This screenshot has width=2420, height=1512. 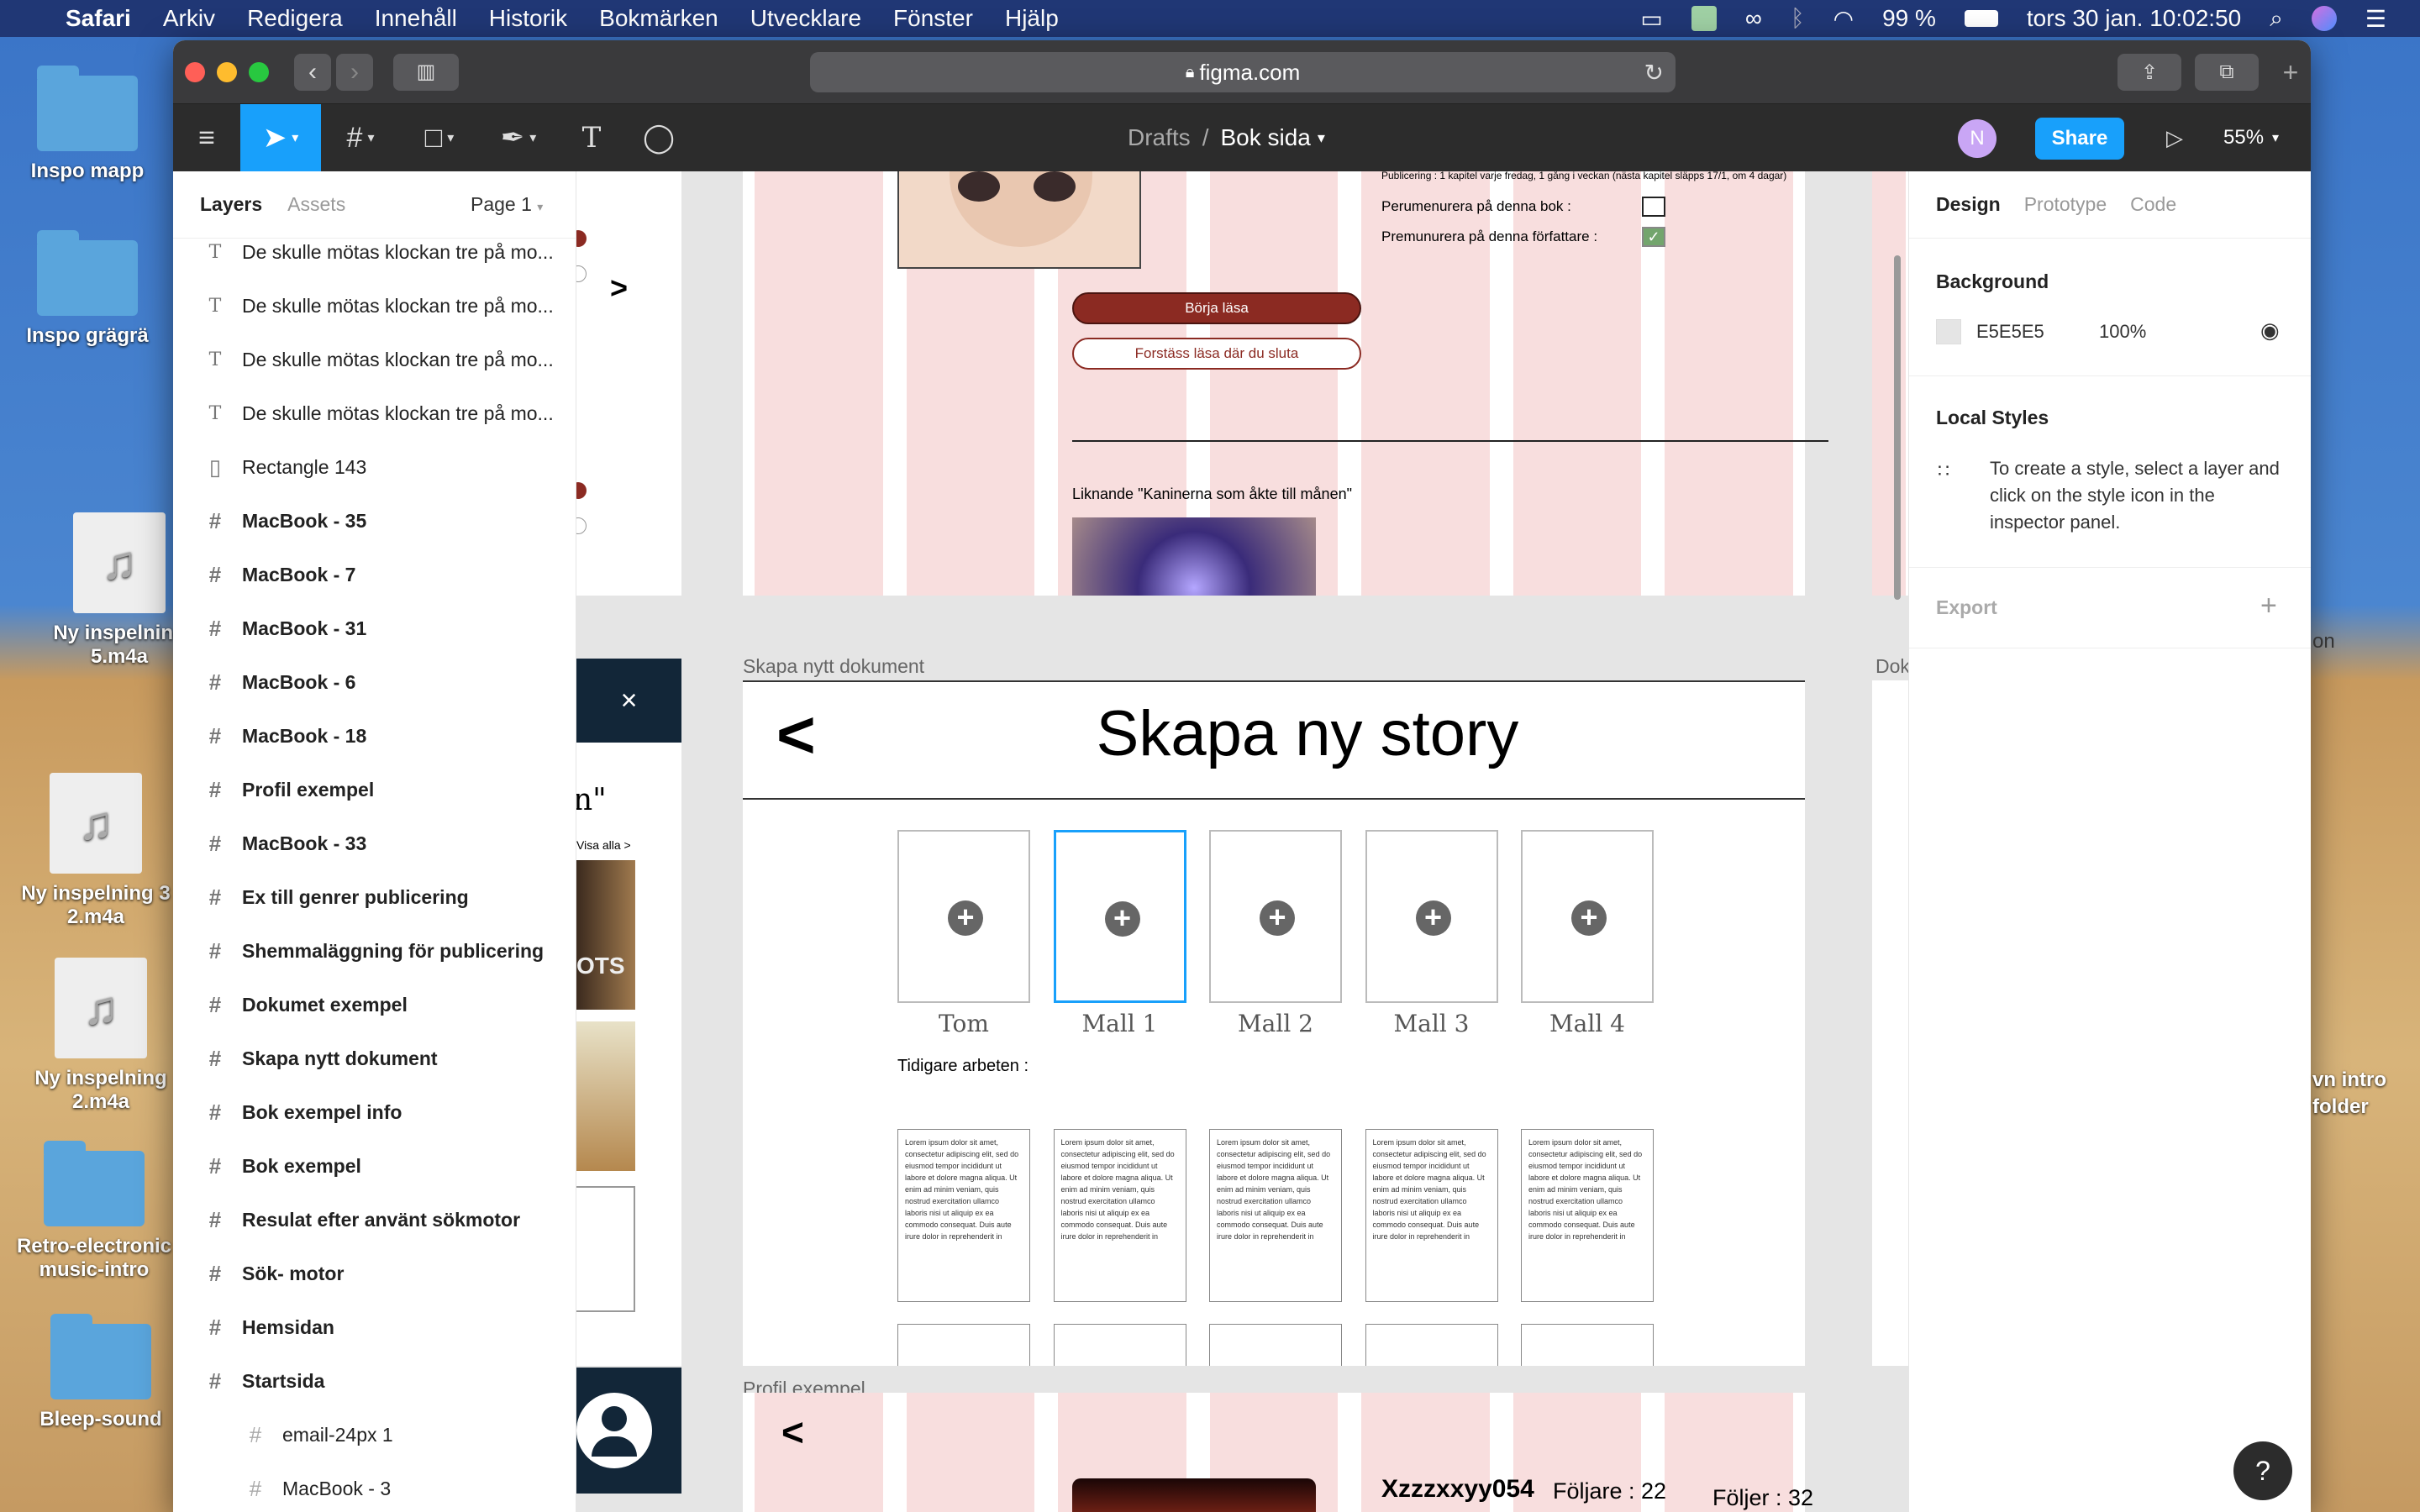 I want to click on add-export-plus-icon: +, so click(x=2268, y=606).